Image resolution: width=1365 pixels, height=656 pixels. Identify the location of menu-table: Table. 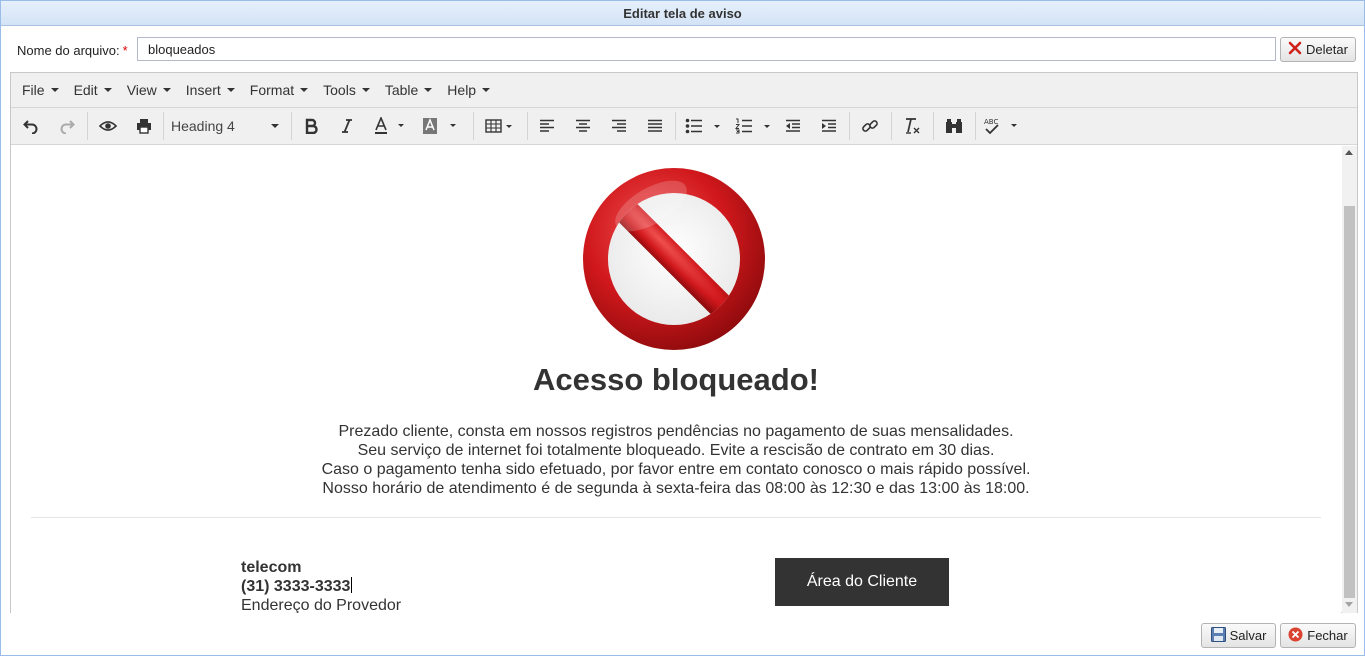
(411, 90).